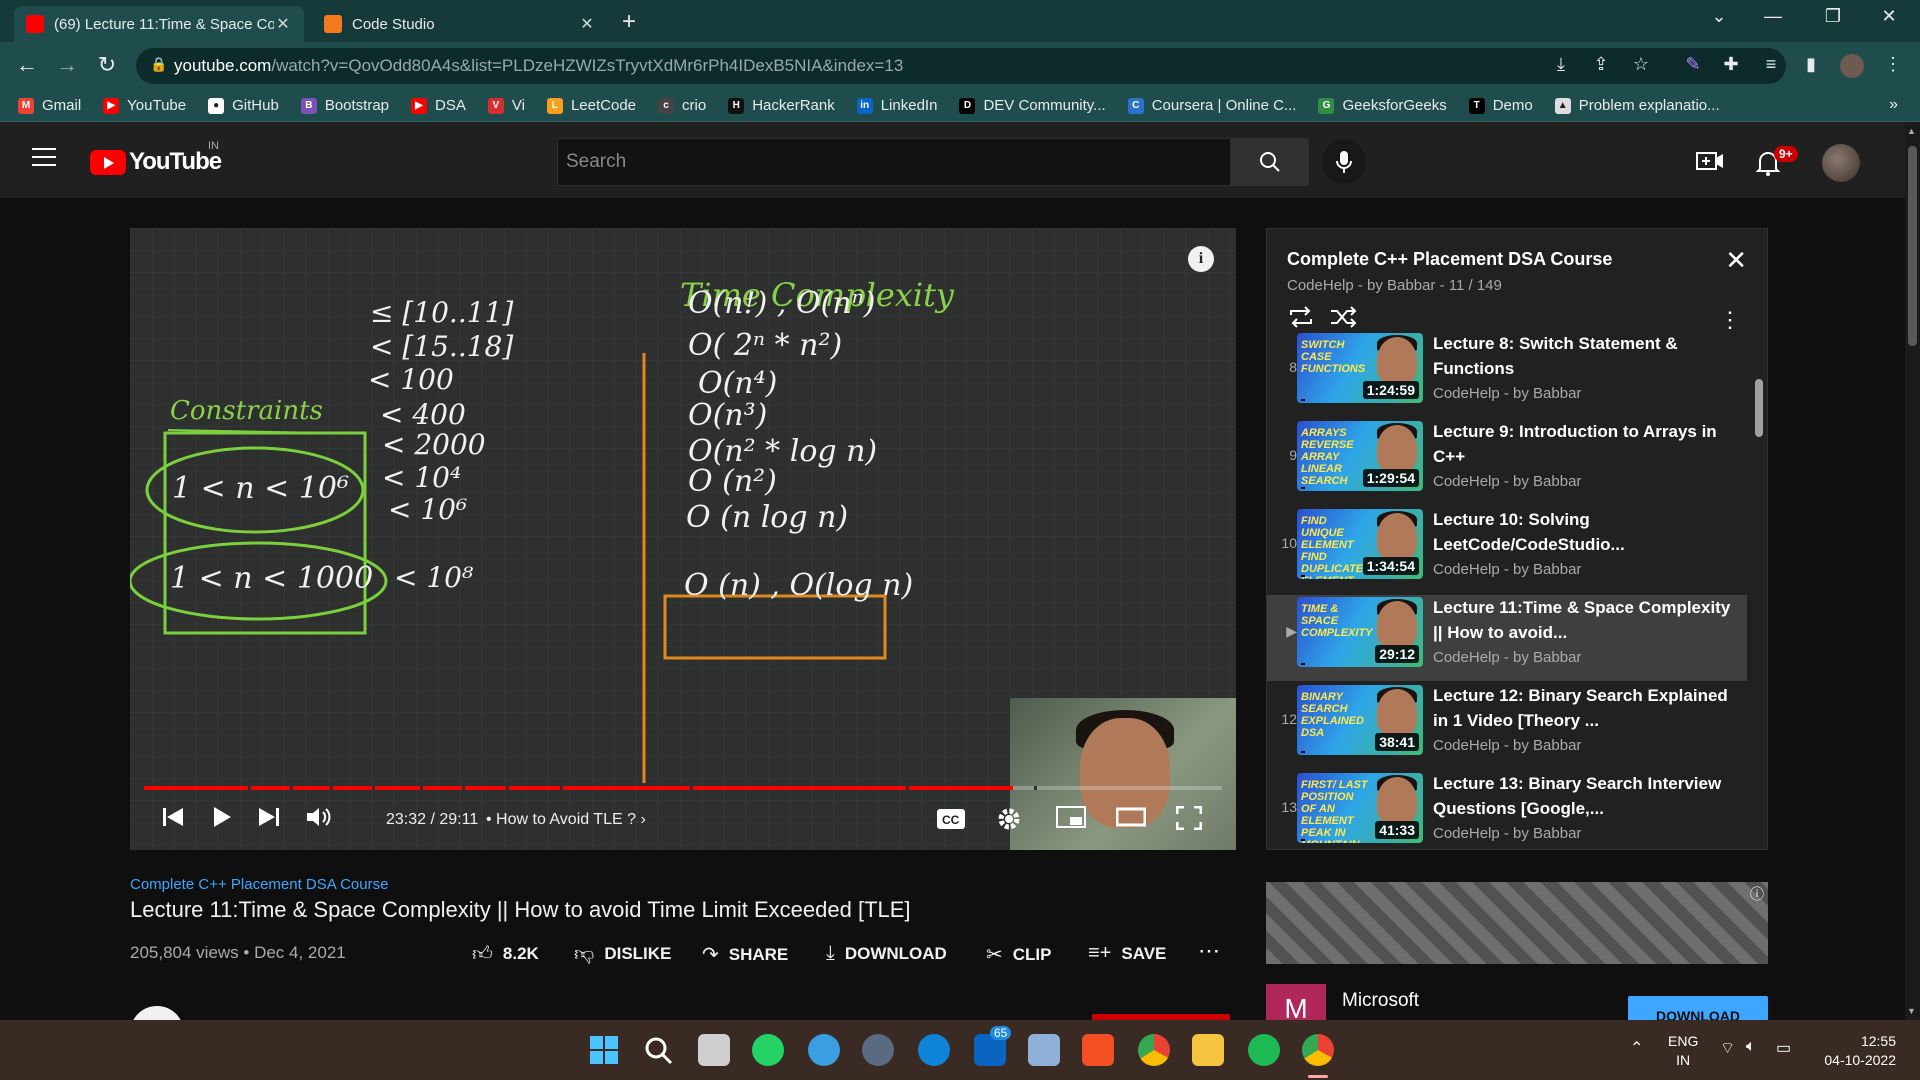 This screenshot has height=1080, width=1920. I want to click on search-icon, so click(658, 1050).